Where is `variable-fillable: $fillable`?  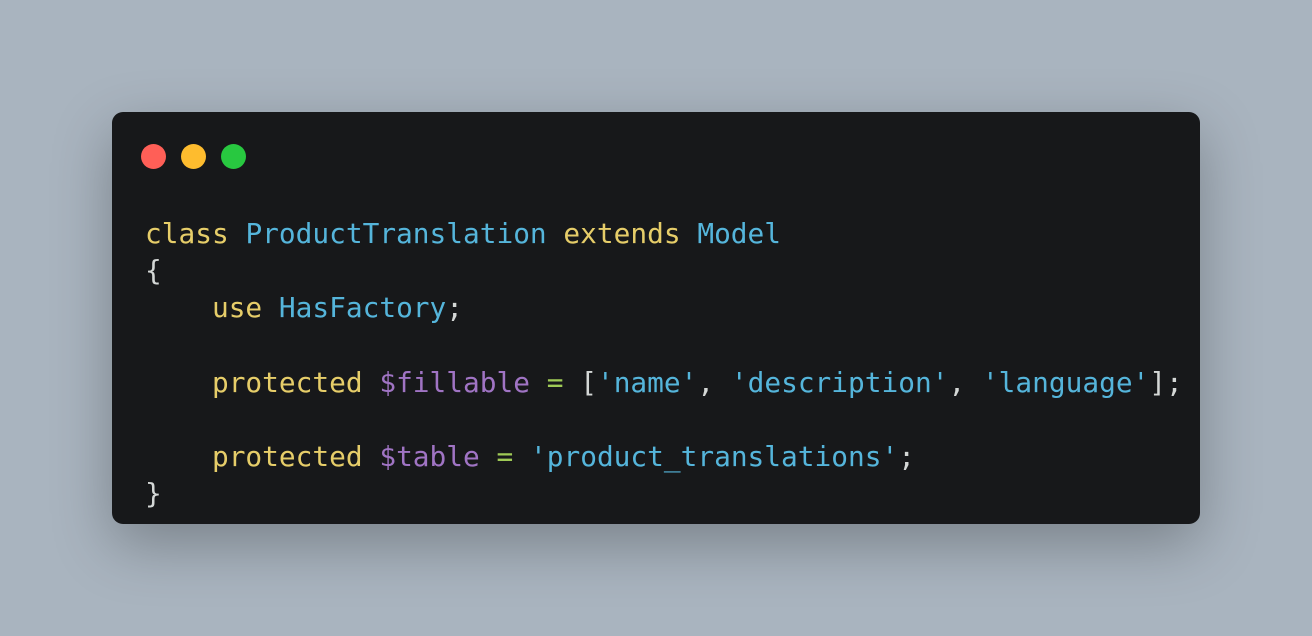
variable-fillable: $fillable is located at coordinates (454, 382).